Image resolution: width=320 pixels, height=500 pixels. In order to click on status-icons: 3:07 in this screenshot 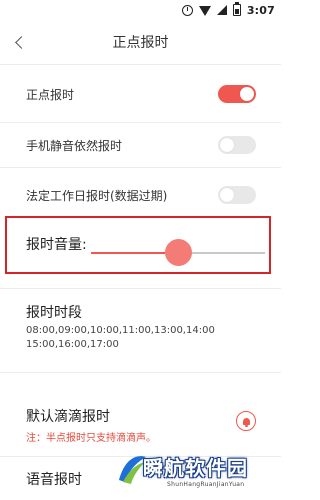, I will do `click(228, 9)`.